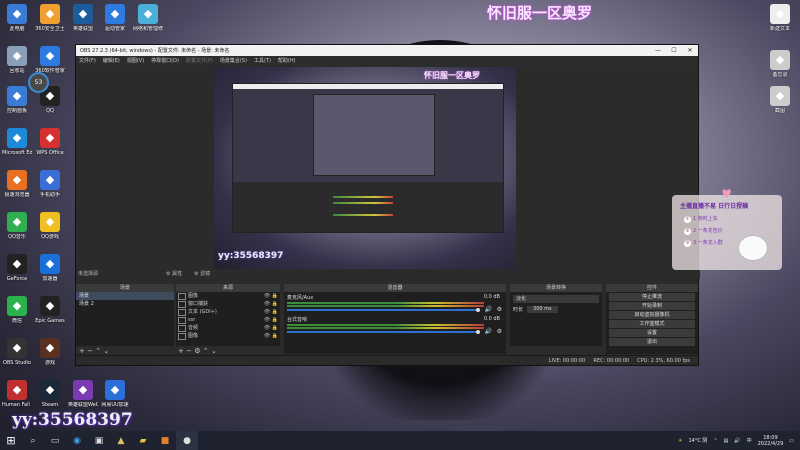 The image size is (800, 450). I want to click on desktop-icon: ◆ 手机助手, so click(50, 184).